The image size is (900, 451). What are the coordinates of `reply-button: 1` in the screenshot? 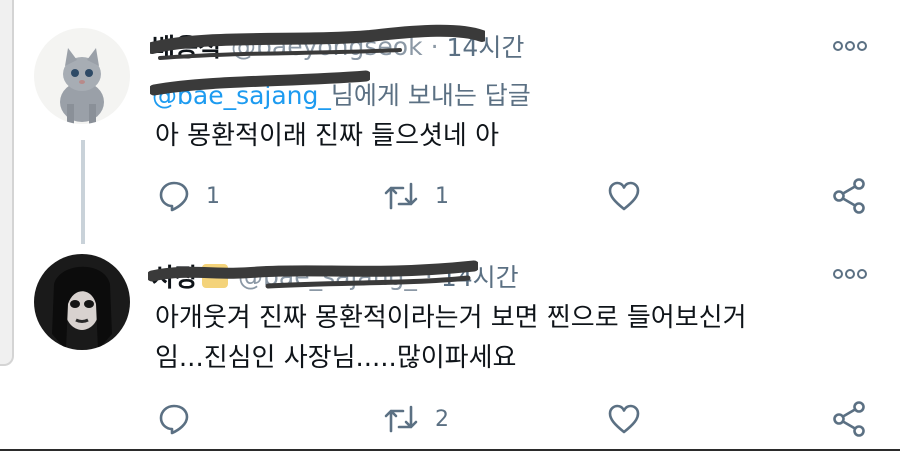 It's located at (189, 196).